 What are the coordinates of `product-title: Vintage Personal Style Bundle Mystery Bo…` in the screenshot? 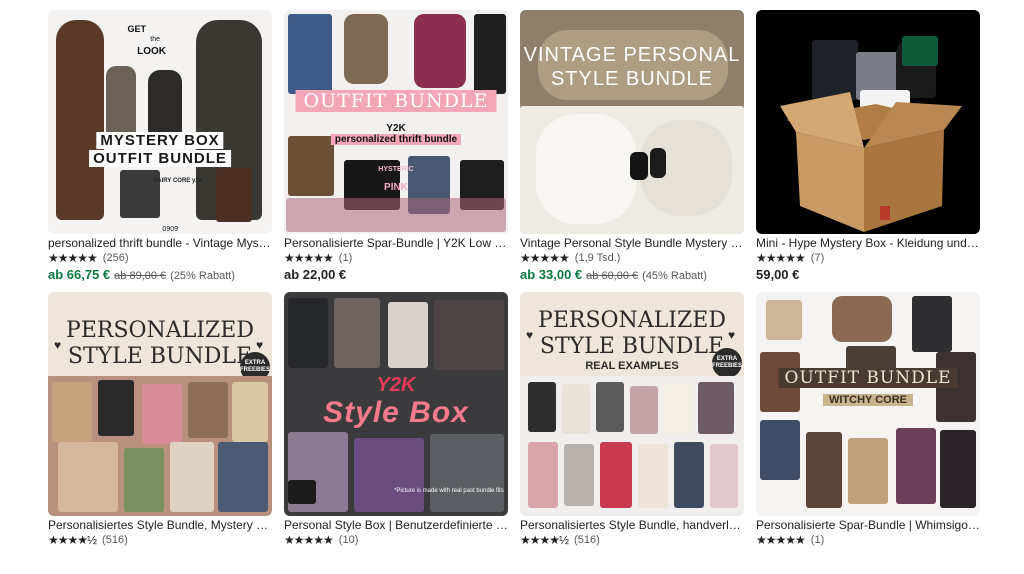 It's located at (632, 243).